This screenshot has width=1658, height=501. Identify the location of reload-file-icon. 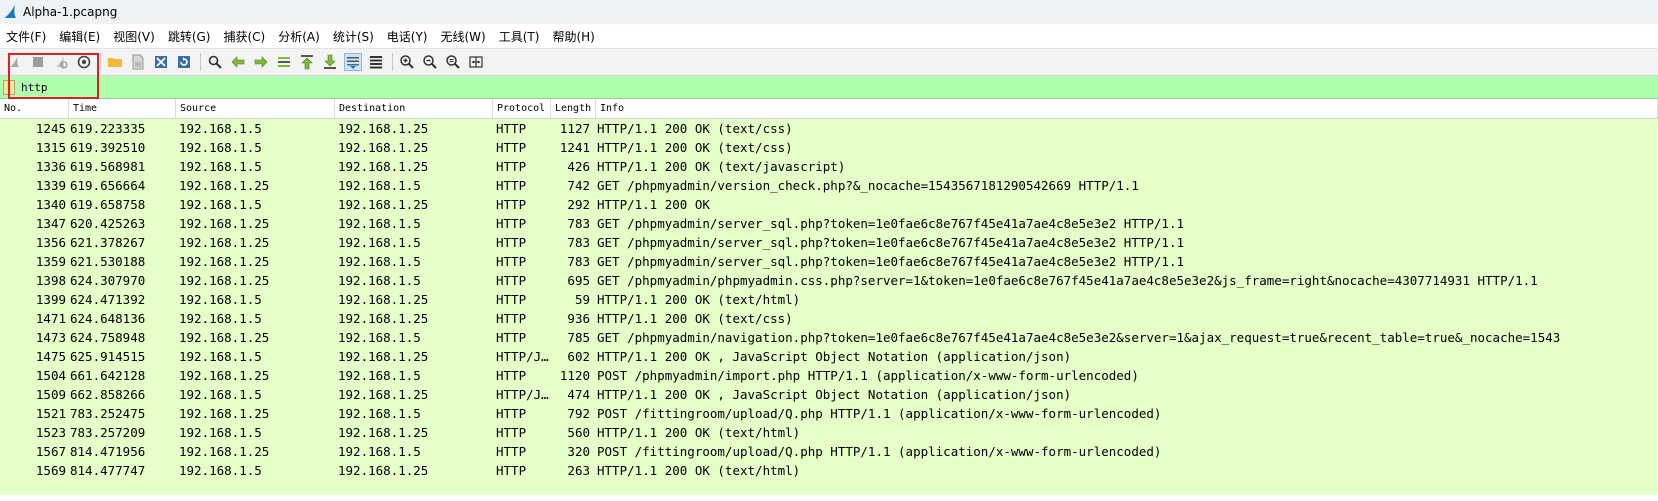
(184, 62).